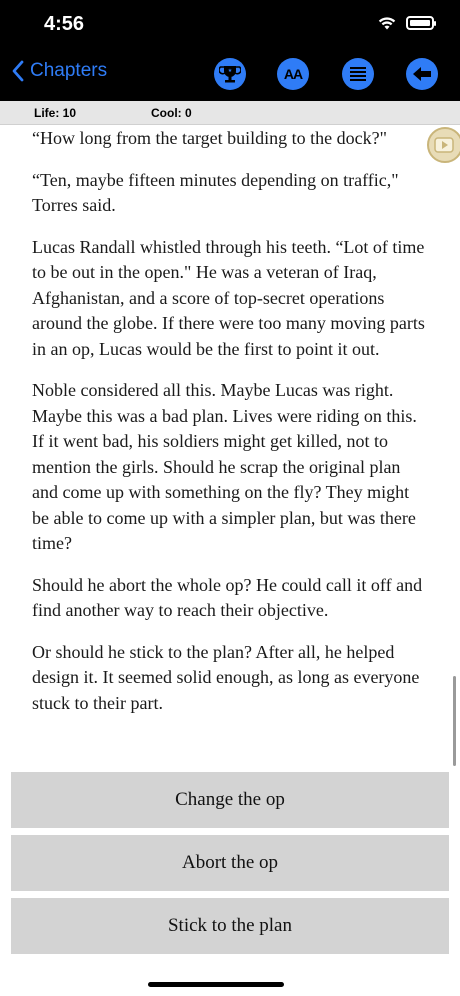  Describe the element at coordinates (216, 984) in the screenshot. I see `home-indicator` at that location.